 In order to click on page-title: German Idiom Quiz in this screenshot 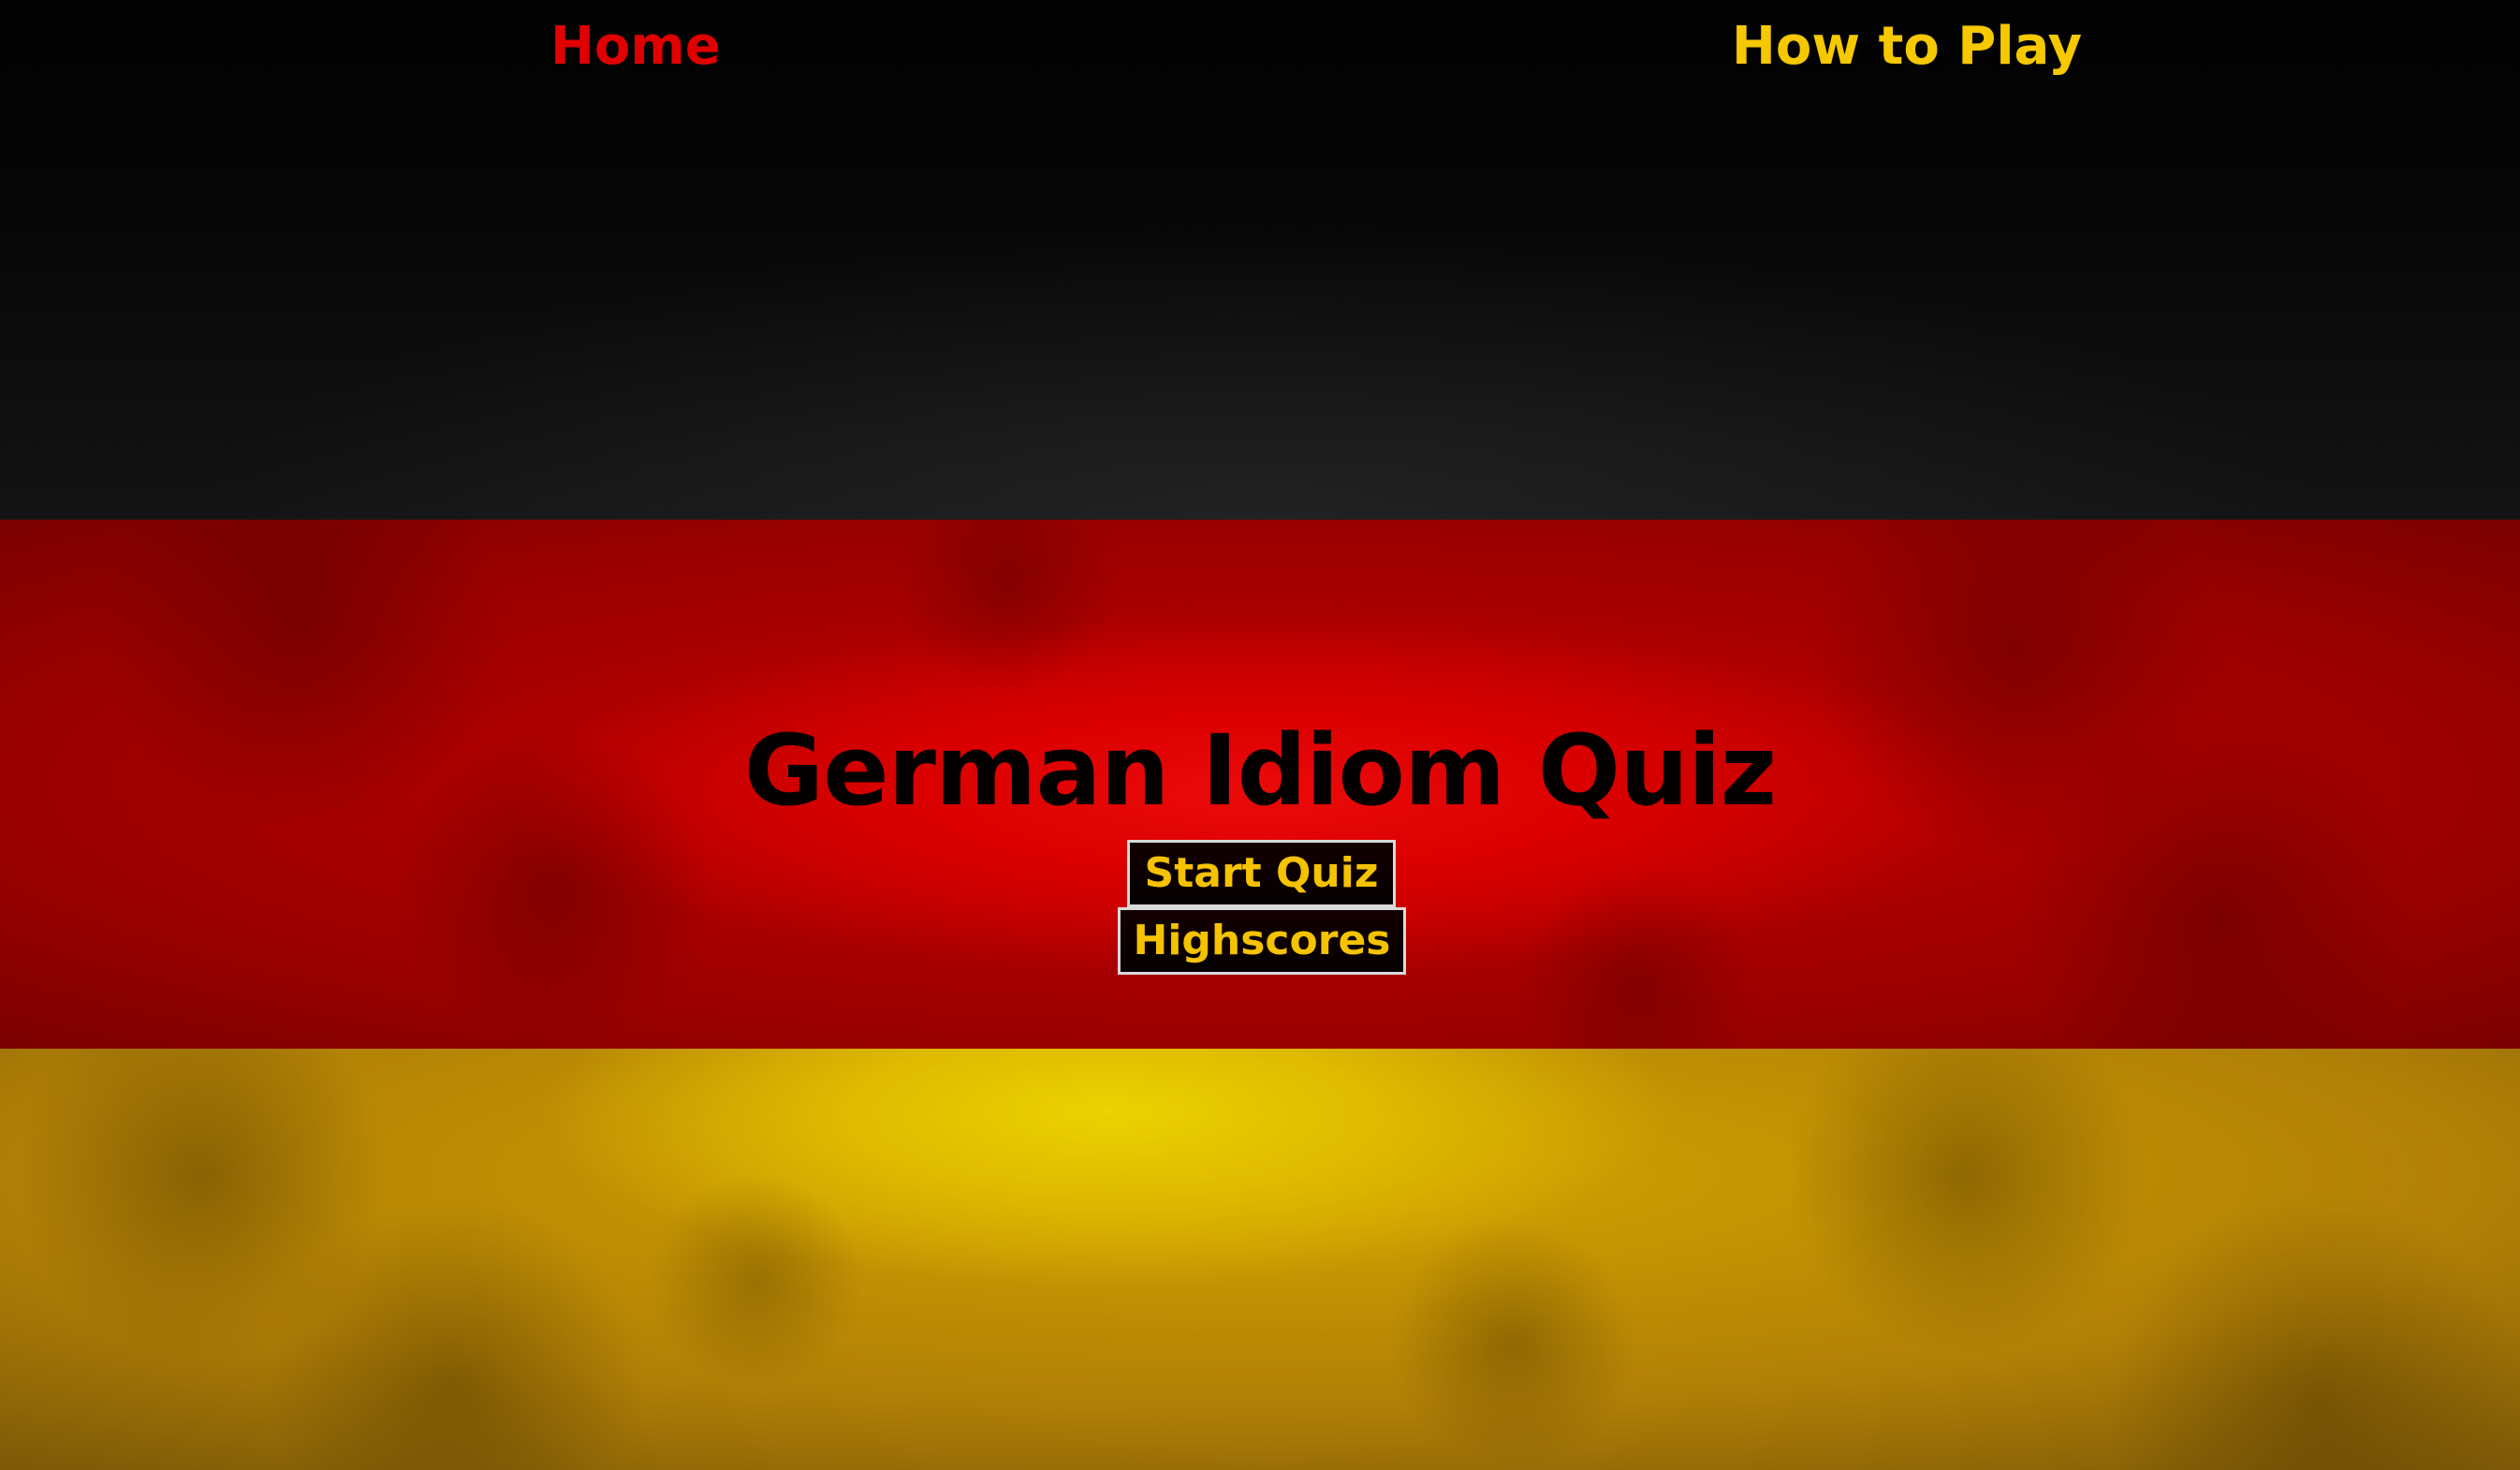, I will do `click(1260, 770)`.